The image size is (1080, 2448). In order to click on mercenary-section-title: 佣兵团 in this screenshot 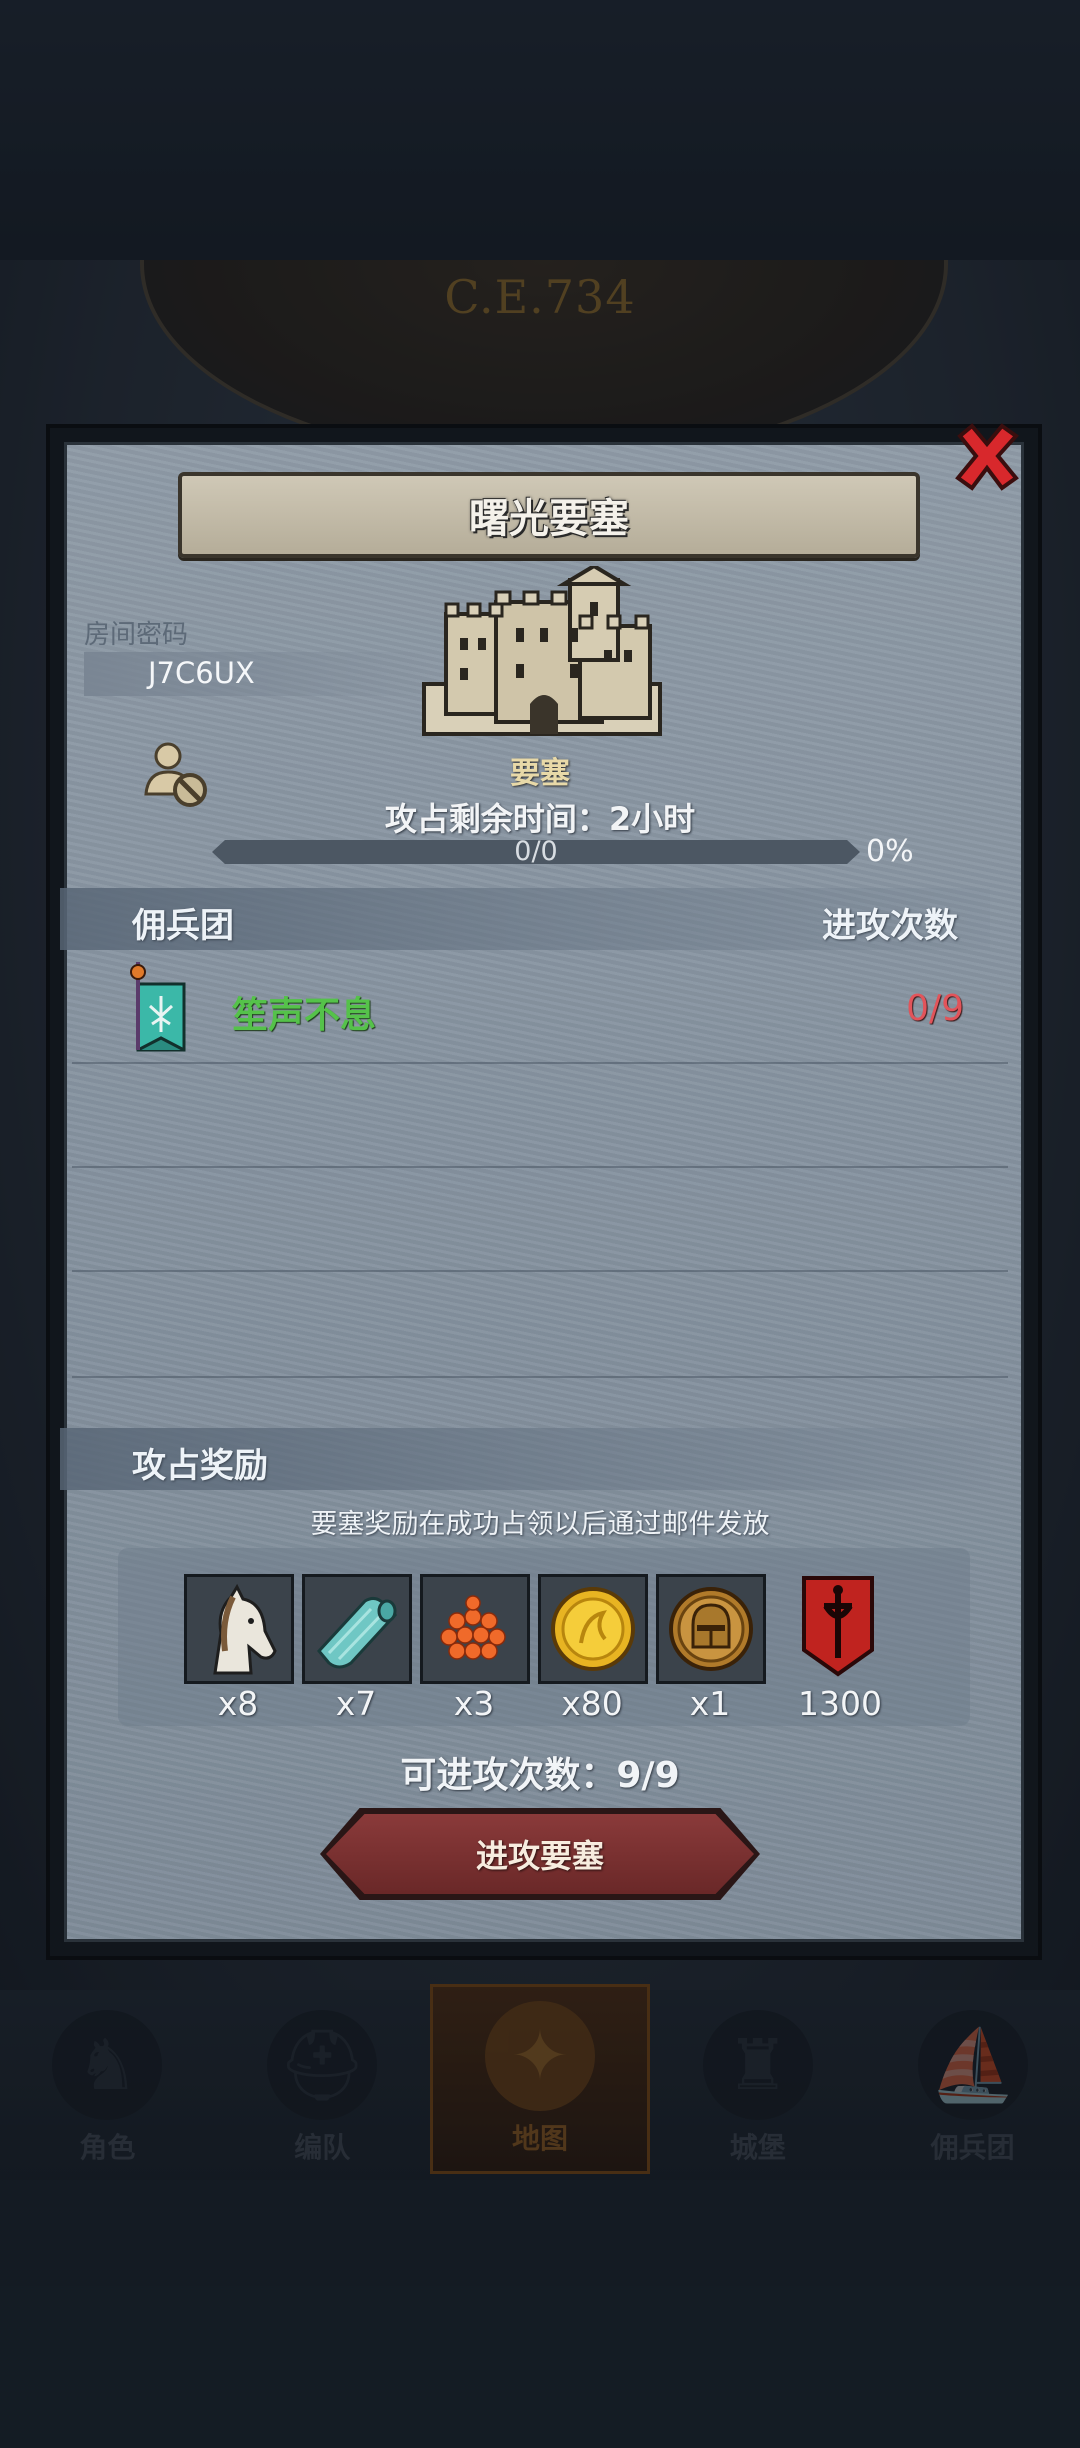, I will do `click(183, 926)`.